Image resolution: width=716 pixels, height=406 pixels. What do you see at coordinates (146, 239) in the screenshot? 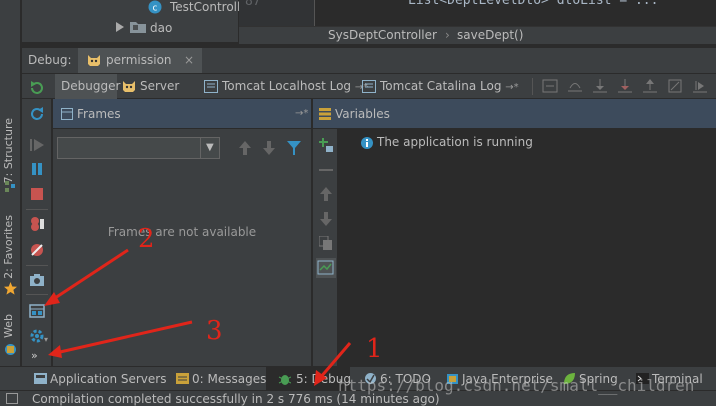
I see `annotation-number-2: 2` at bounding box center [146, 239].